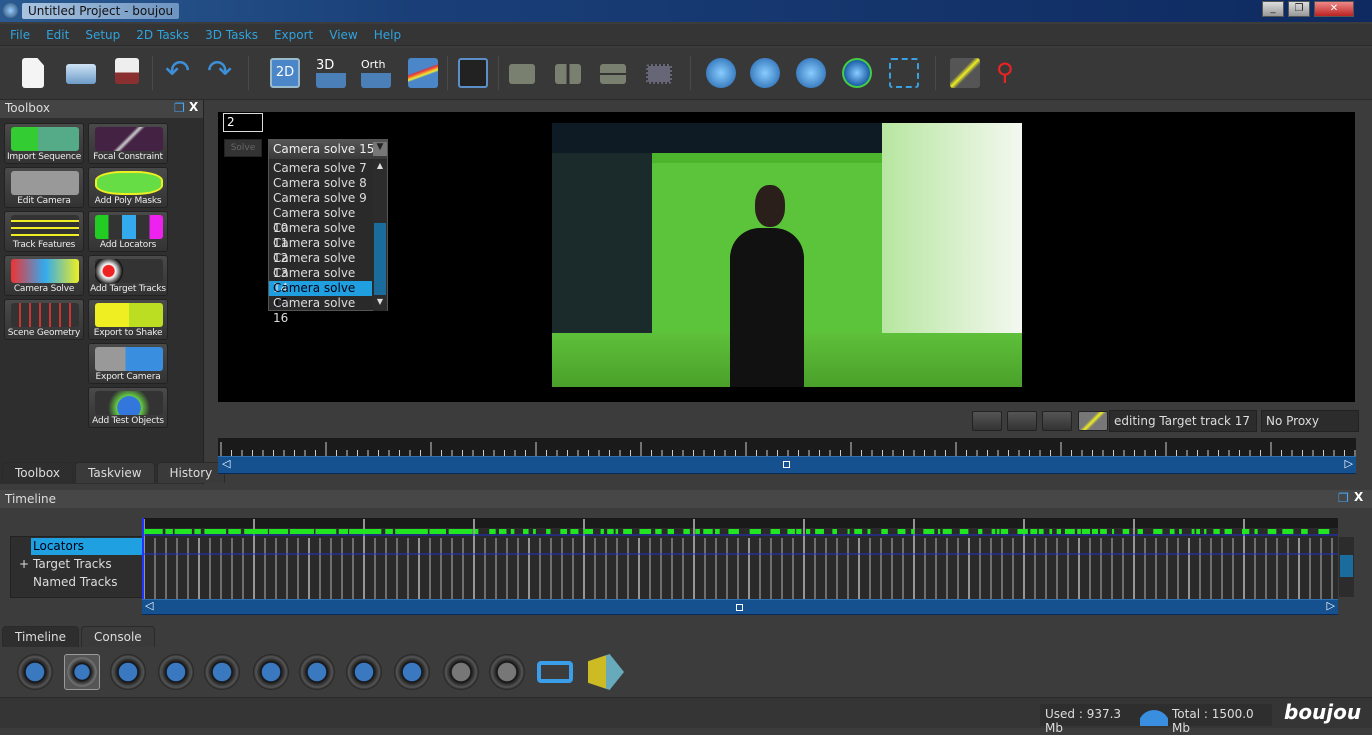  What do you see at coordinates (385, 33) in the screenshot?
I see `menu-help: Help` at bounding box center [385, 33].